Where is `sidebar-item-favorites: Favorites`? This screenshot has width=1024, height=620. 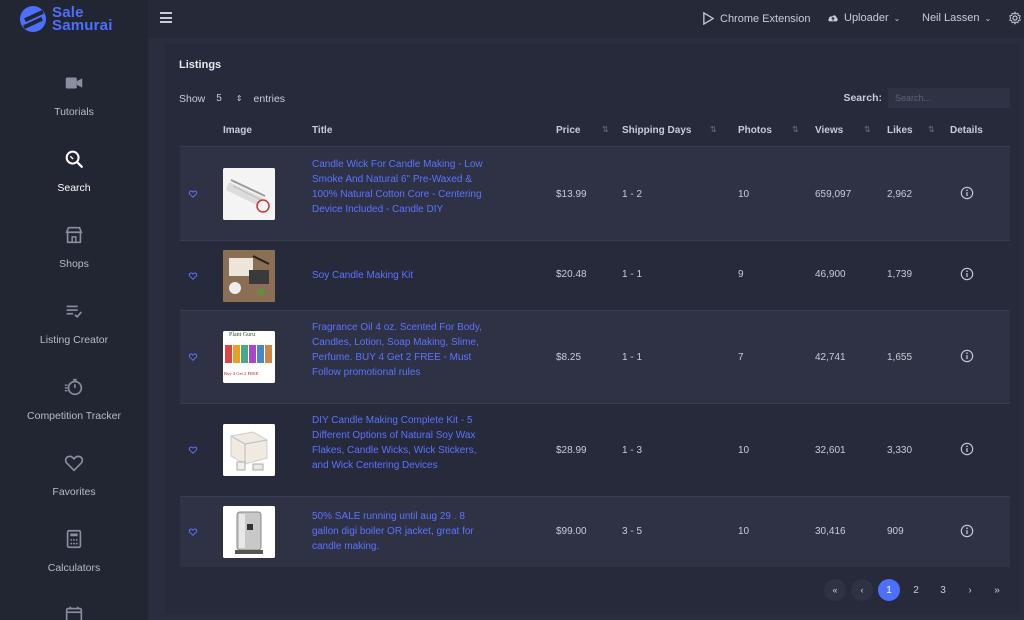
sidebar-item-favorites: Favorites is located at coordinates (74, 475).